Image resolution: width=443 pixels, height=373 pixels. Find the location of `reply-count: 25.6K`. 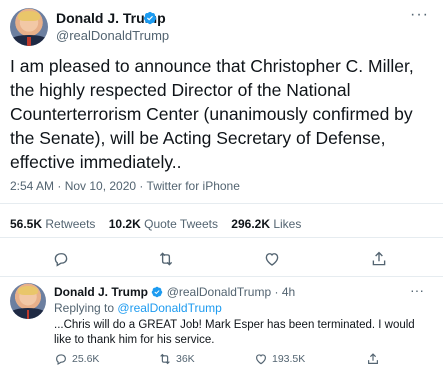

reply-count: 25.6K is located at coordinates (86, 359).